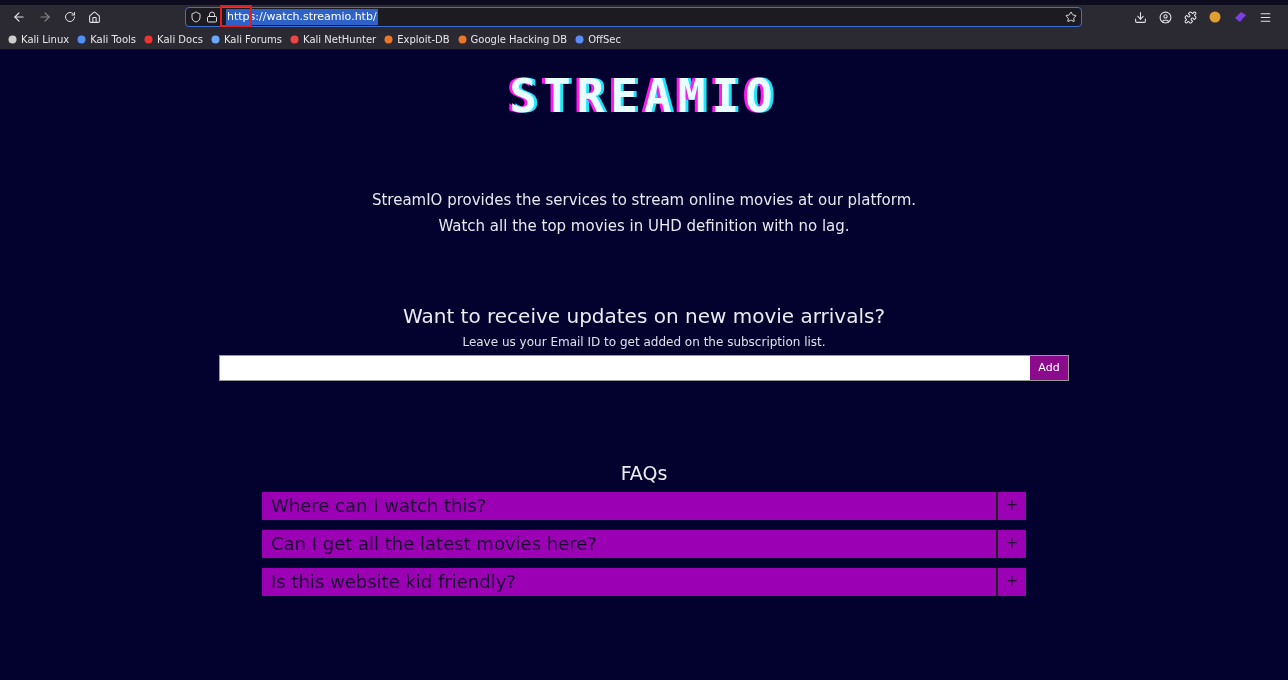 The image size is (1288, 680). Describe the element at coordinates (644, 226) in the screenshot. I see `intro-text: Watch all the top movies in UHD definition with no lag.` at that location.